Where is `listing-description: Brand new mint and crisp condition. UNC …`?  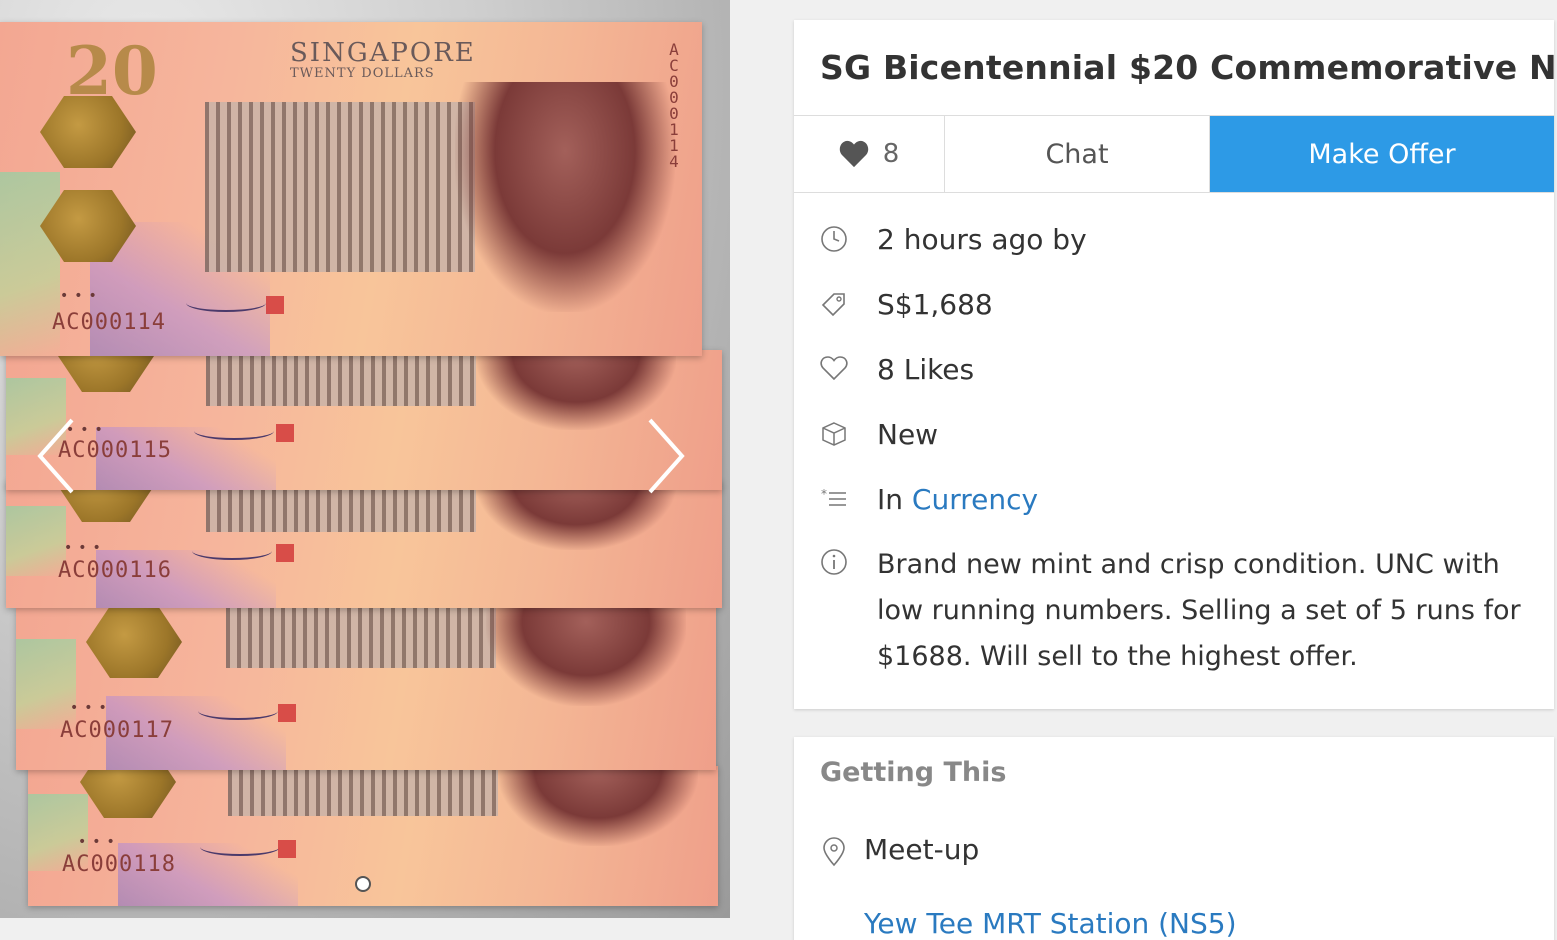 listing-description: Brand new mint and crisp condition. UNC … is located at coordinates (1199, 610).